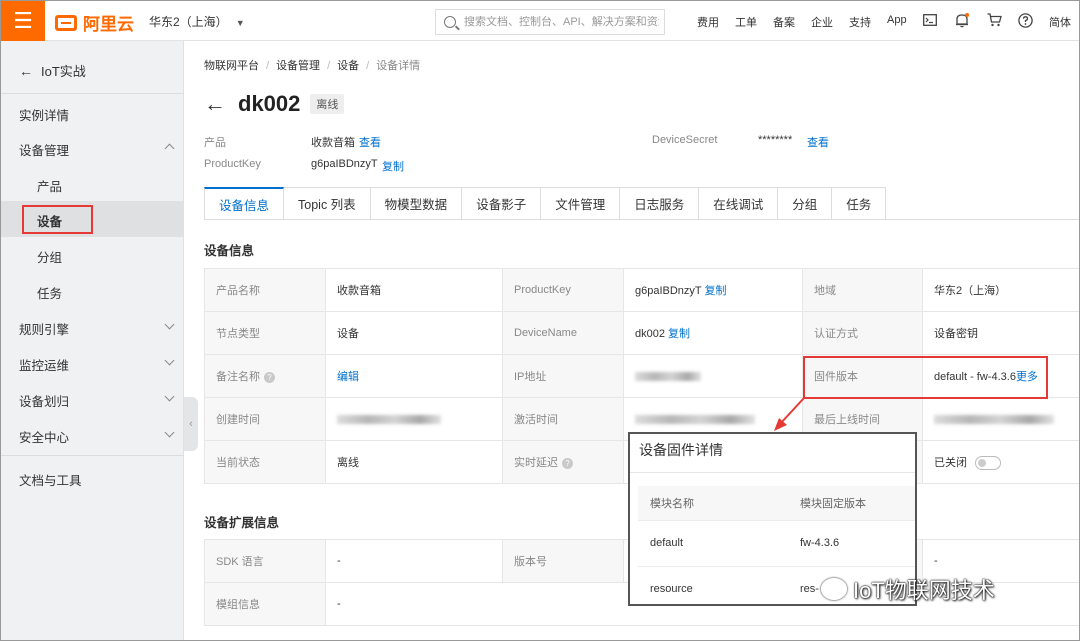 This screenshot has height=641, width=1080. Describe the element at coordinates (851, 503) in the screenshot. I see `column-header-module-version: 模块固定版本` at that location.